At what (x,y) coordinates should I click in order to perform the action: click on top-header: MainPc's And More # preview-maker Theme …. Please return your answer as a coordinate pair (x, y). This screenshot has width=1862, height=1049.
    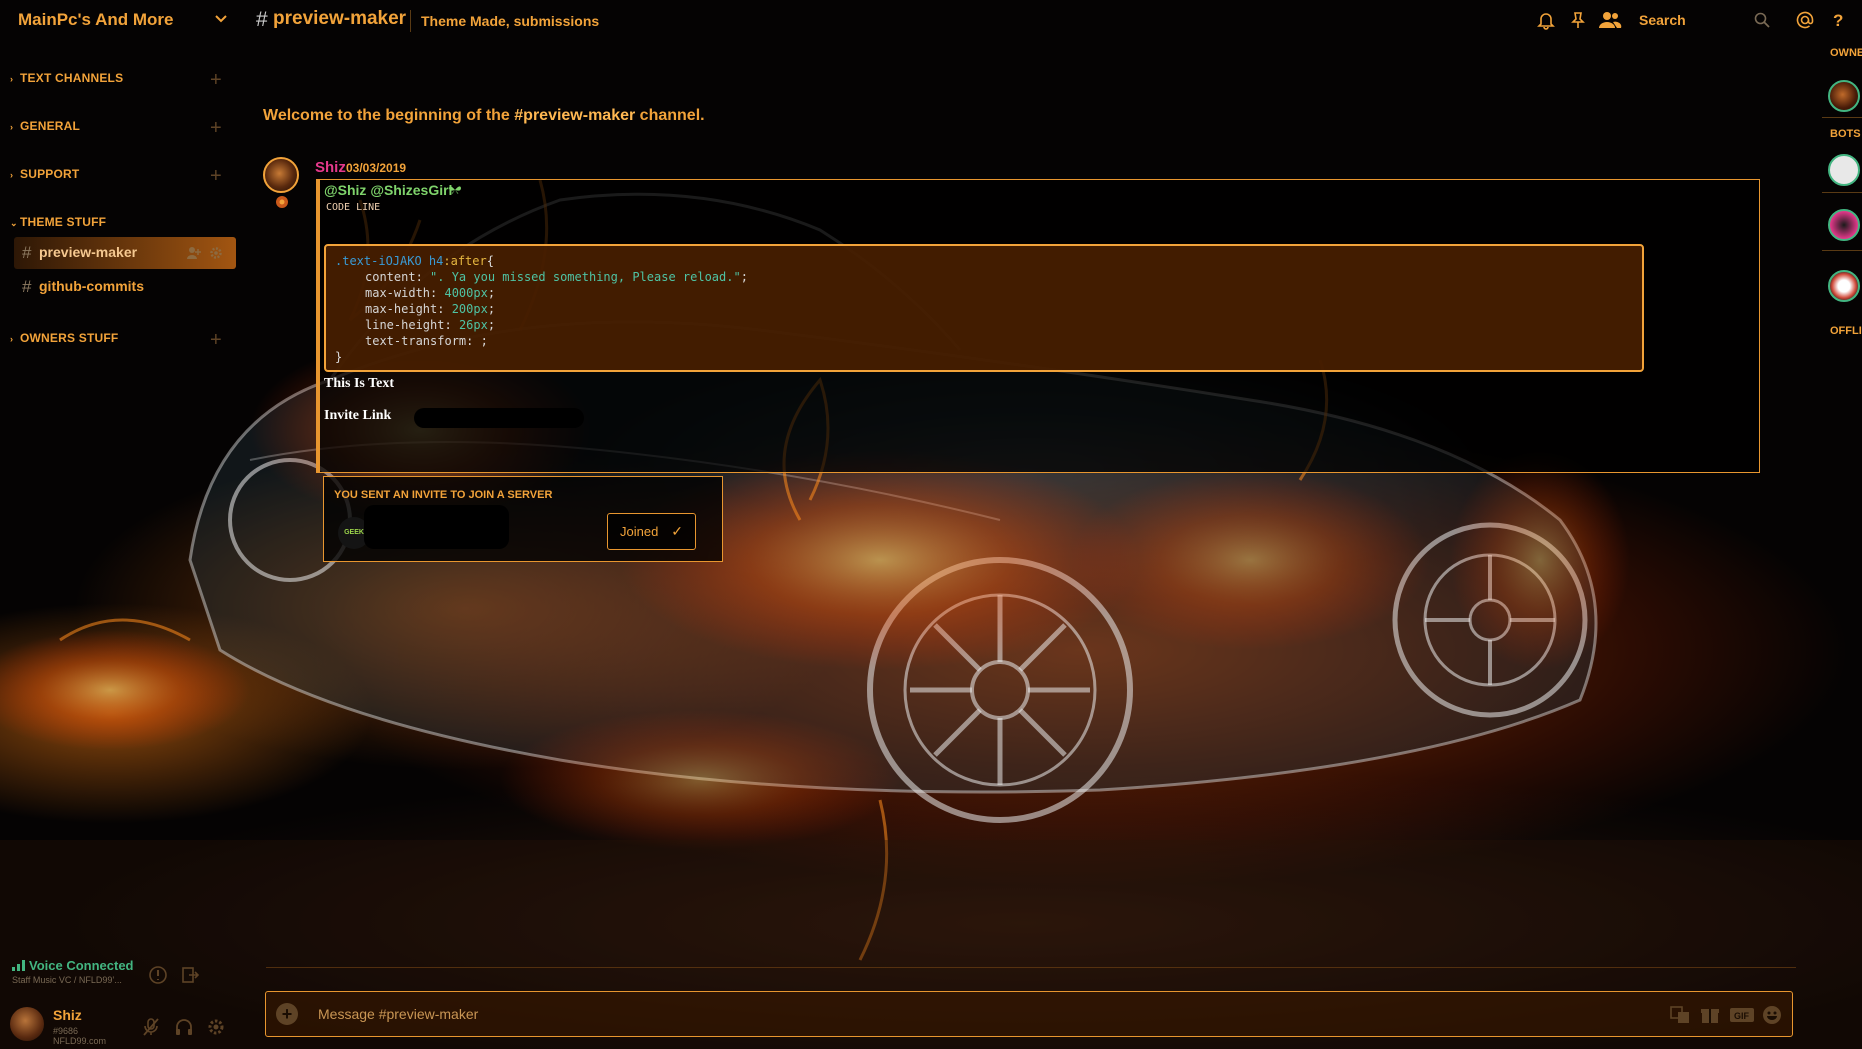
    Looking at the image, I should click on (931, 21).